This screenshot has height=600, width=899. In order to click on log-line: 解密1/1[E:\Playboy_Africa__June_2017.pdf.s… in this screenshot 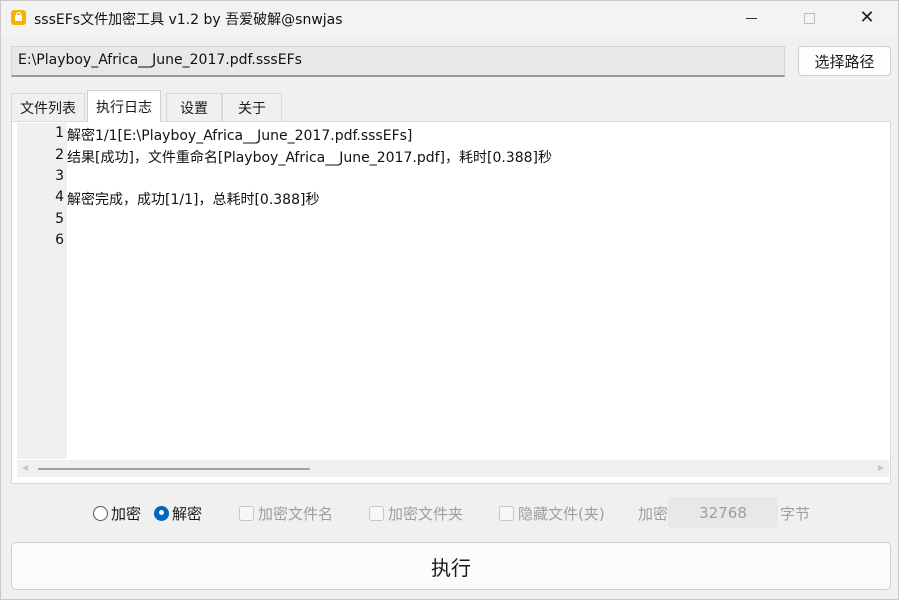, I will do `click(240, 136)`.